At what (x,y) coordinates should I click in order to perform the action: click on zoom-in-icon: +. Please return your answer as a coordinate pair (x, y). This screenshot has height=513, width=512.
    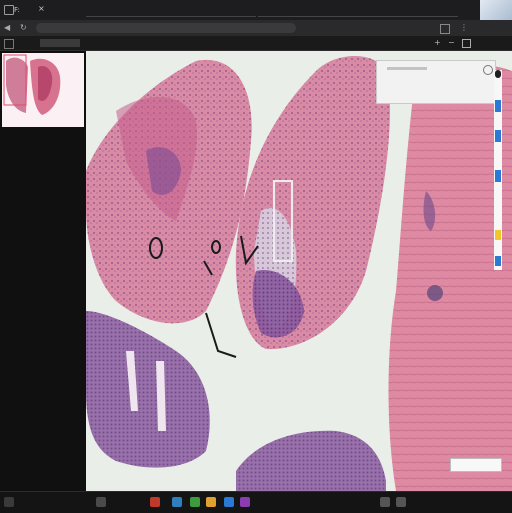
    Looking at the image, I should click on (437, 42).